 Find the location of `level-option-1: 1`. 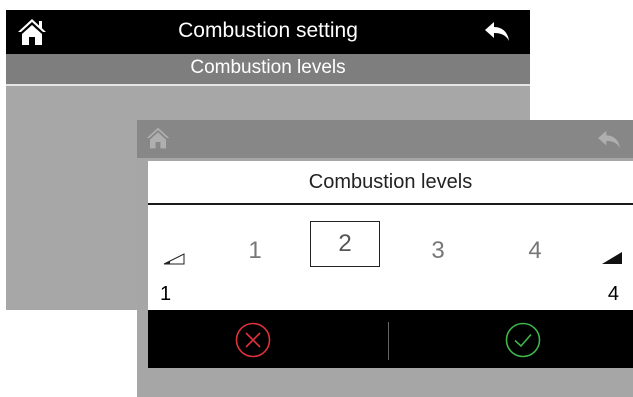

level-option-1: 1 is located at coordinates (255, 251).